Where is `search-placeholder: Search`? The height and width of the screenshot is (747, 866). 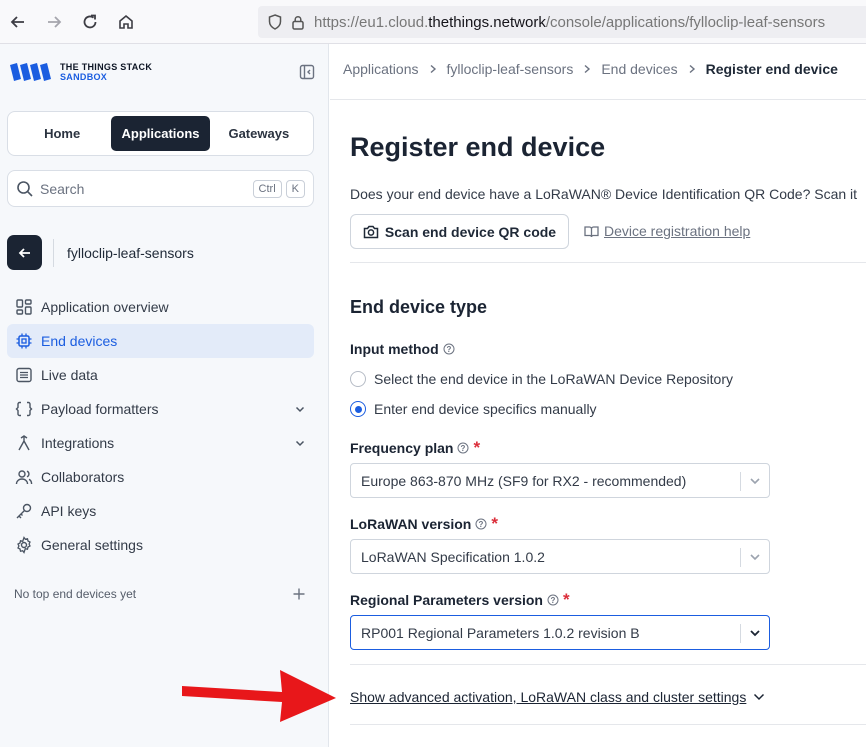 search-placeholder: Search is located at coordinates (62, 188).